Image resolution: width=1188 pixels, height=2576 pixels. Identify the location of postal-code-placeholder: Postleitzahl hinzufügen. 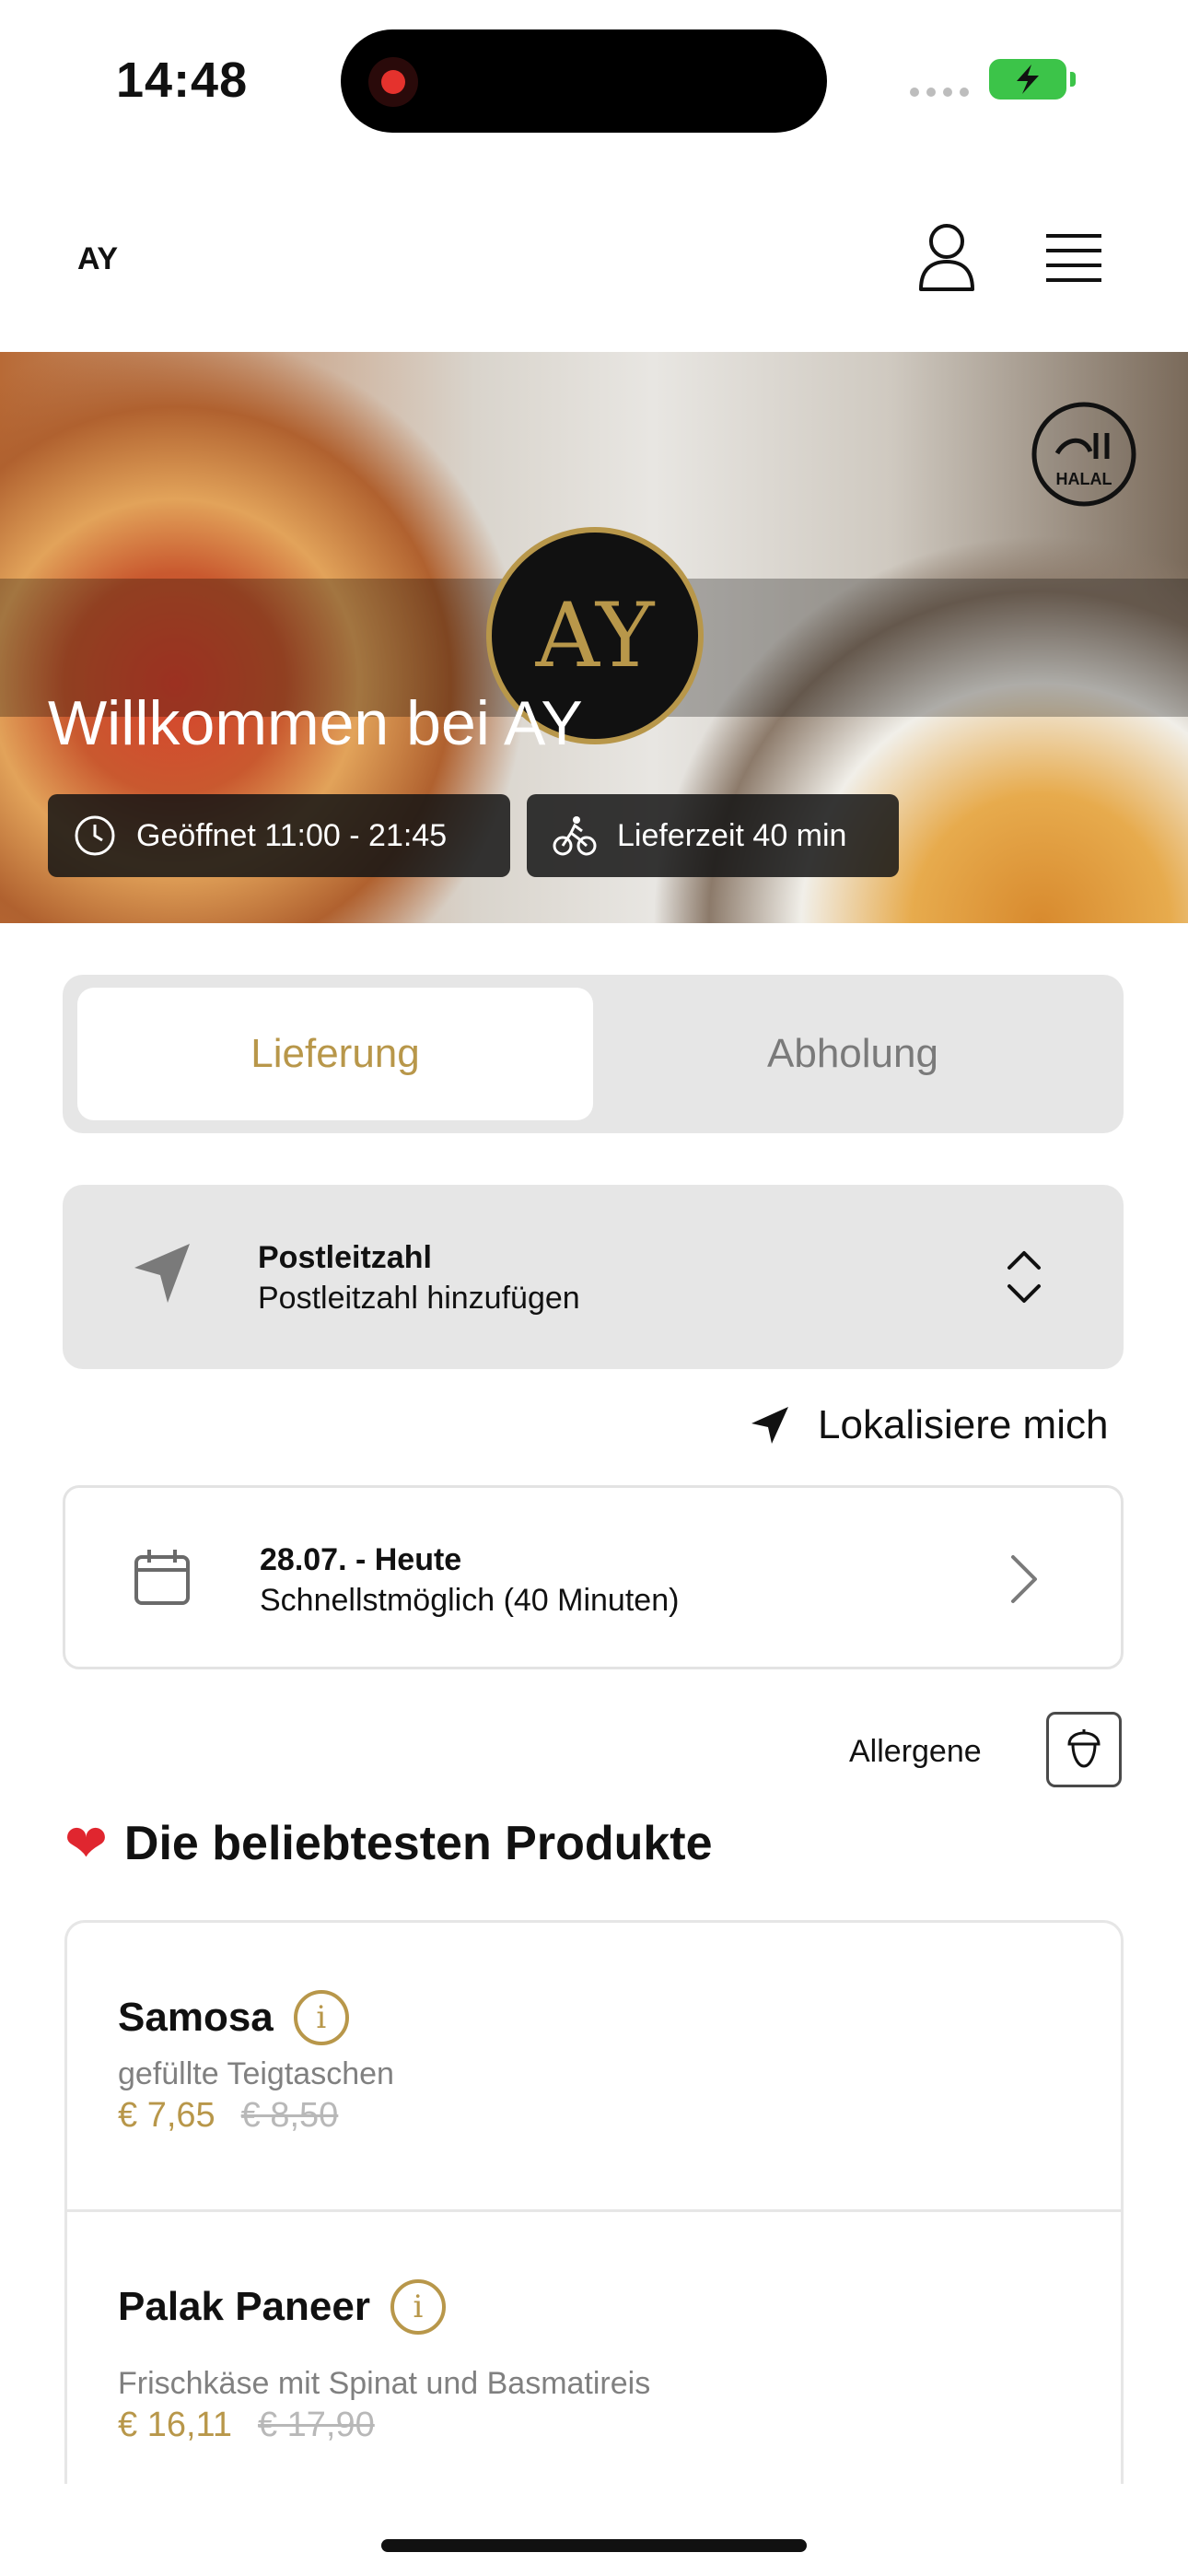
(419, 1299).